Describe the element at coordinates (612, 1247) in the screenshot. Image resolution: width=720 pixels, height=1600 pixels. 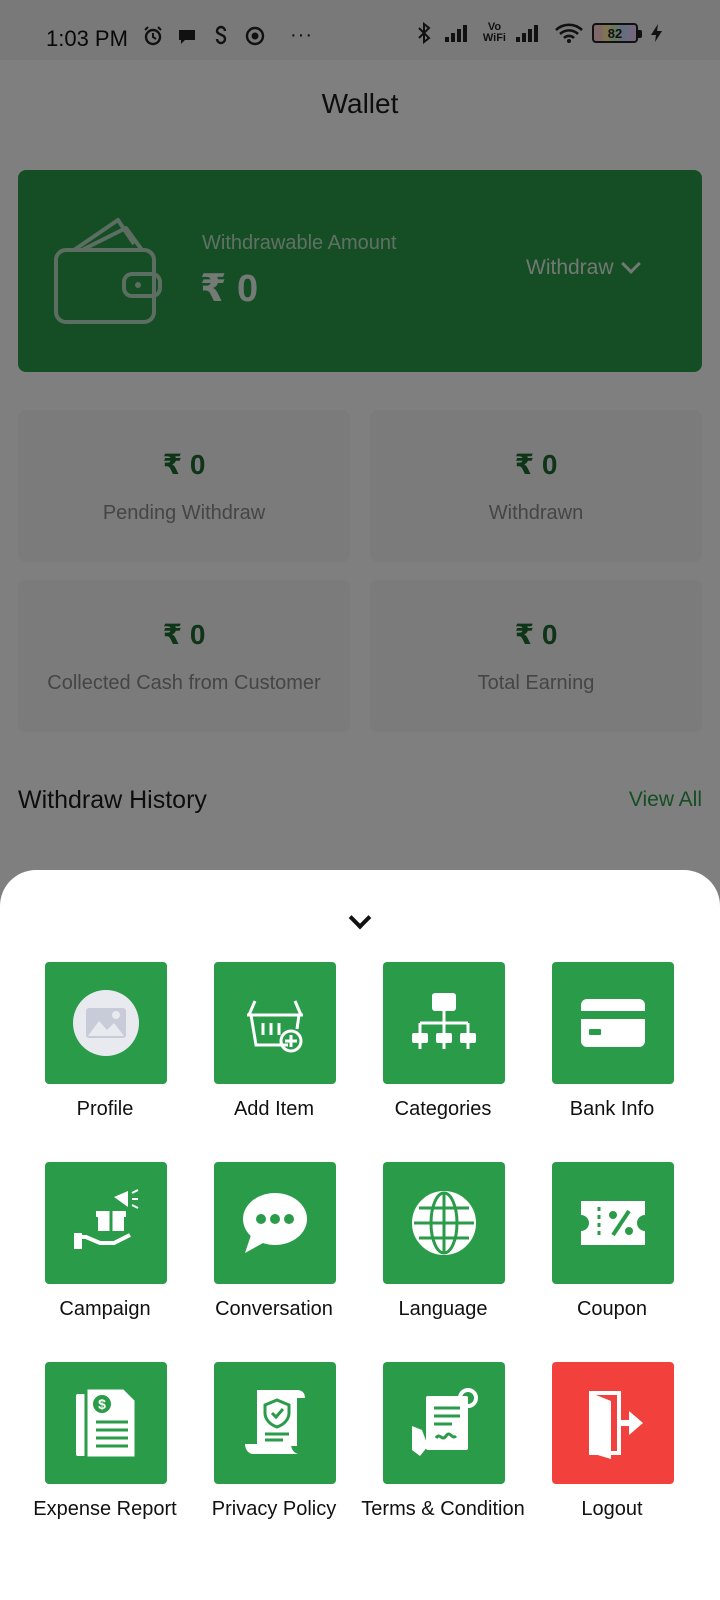
I see `menu-item-coupon: Coupon` at that location.